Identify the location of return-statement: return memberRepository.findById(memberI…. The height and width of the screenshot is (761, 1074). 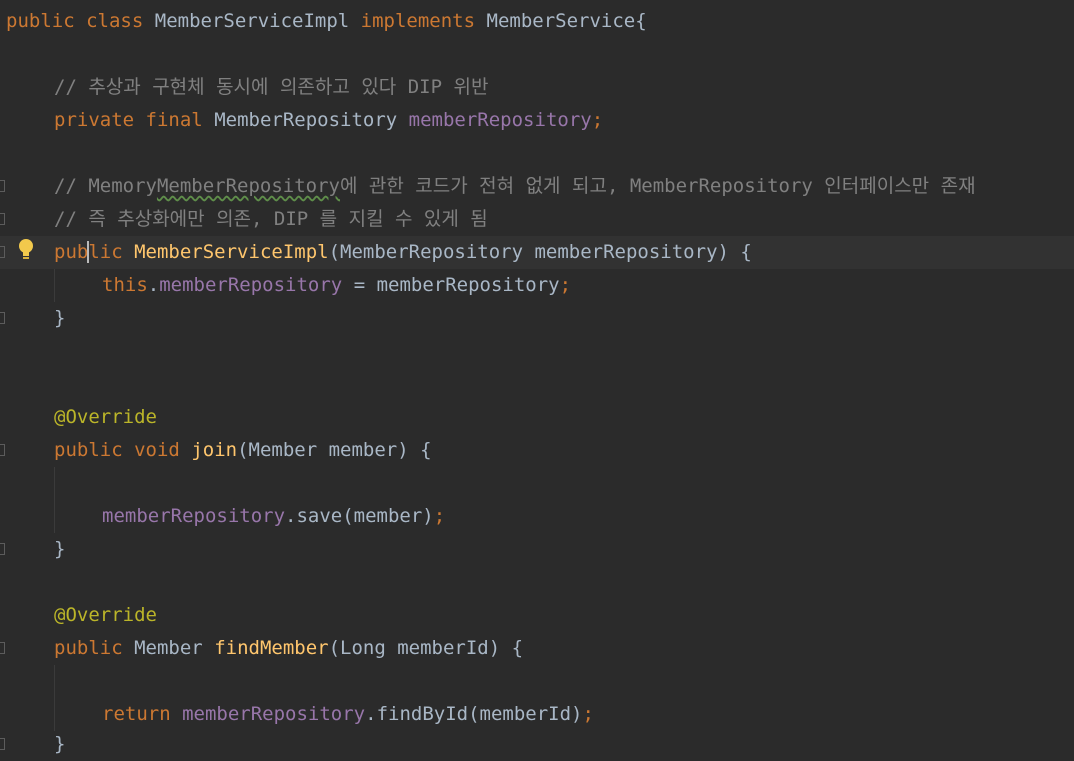
(348, 714).